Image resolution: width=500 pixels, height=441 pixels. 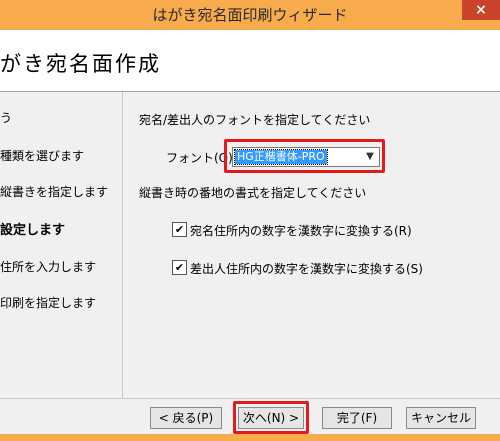 What do you see at coordinates (481, 10) in the screenshot?
I see `close-button: ×` at bounding box center [481, 10].